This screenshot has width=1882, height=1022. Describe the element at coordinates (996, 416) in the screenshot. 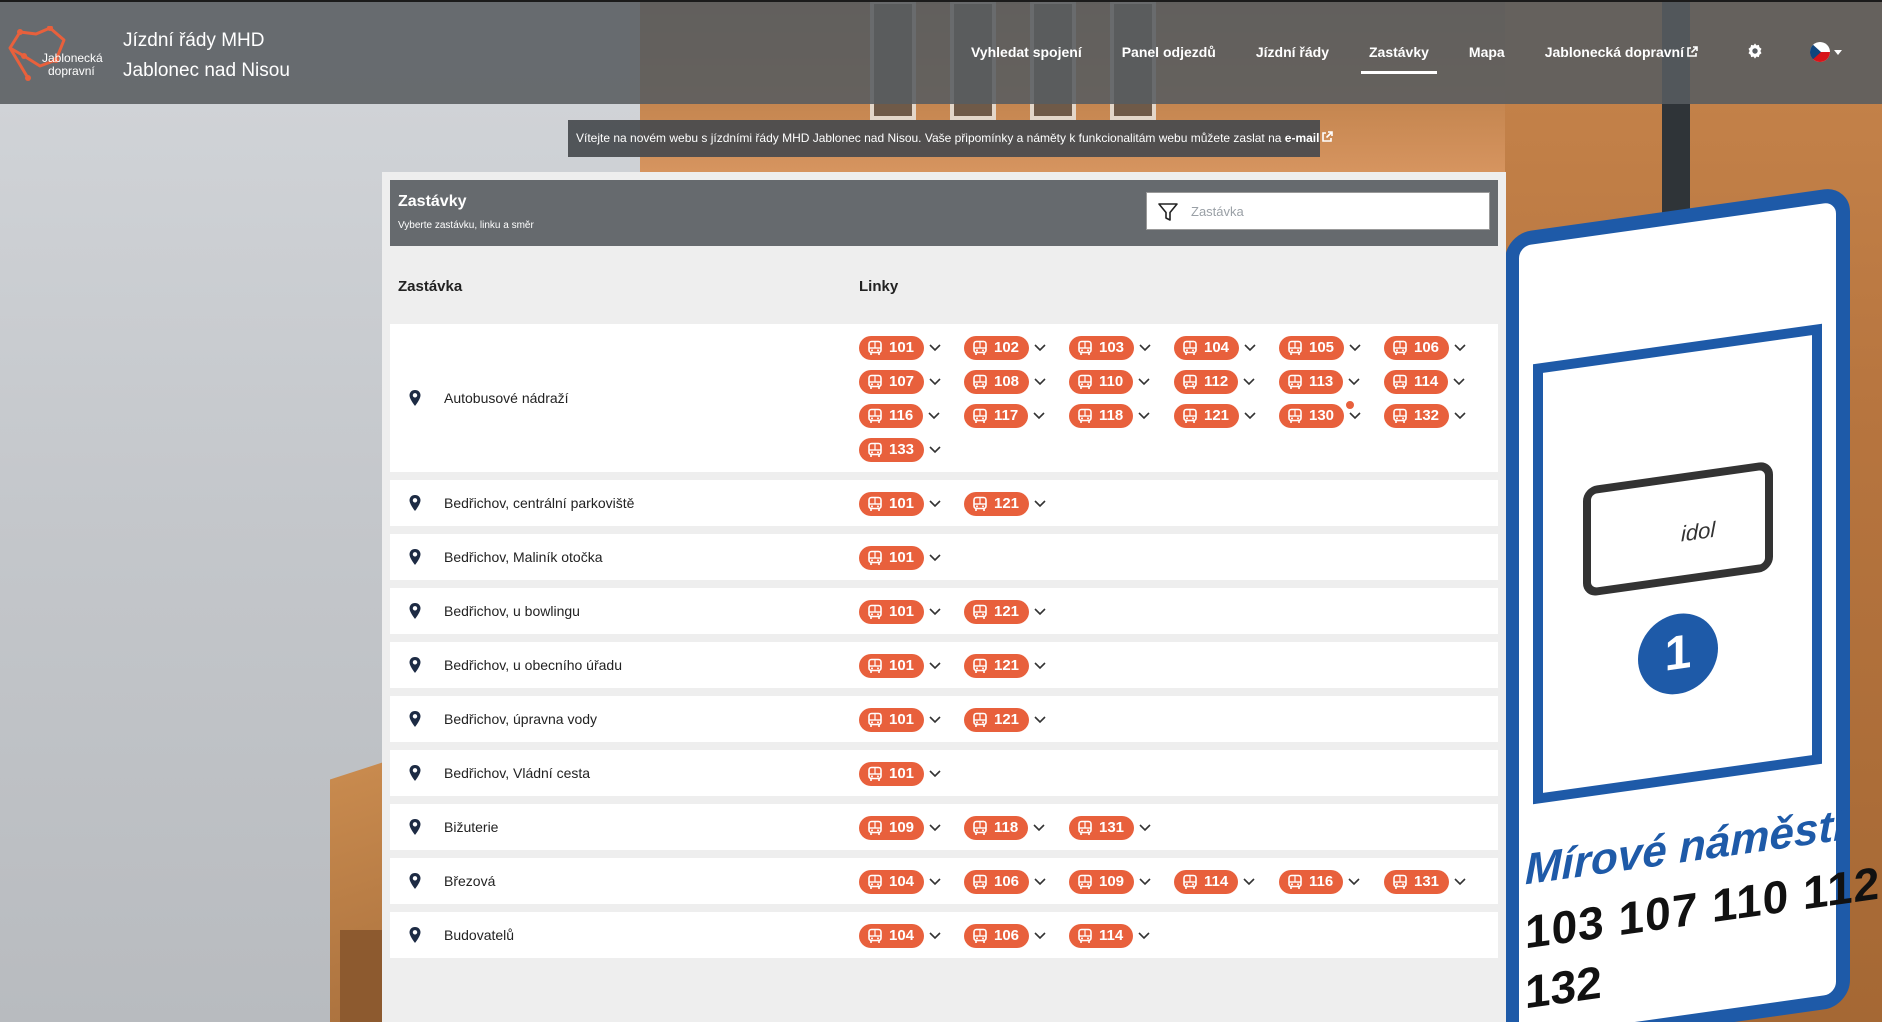

I see `line-badge-117: 117` at that location.